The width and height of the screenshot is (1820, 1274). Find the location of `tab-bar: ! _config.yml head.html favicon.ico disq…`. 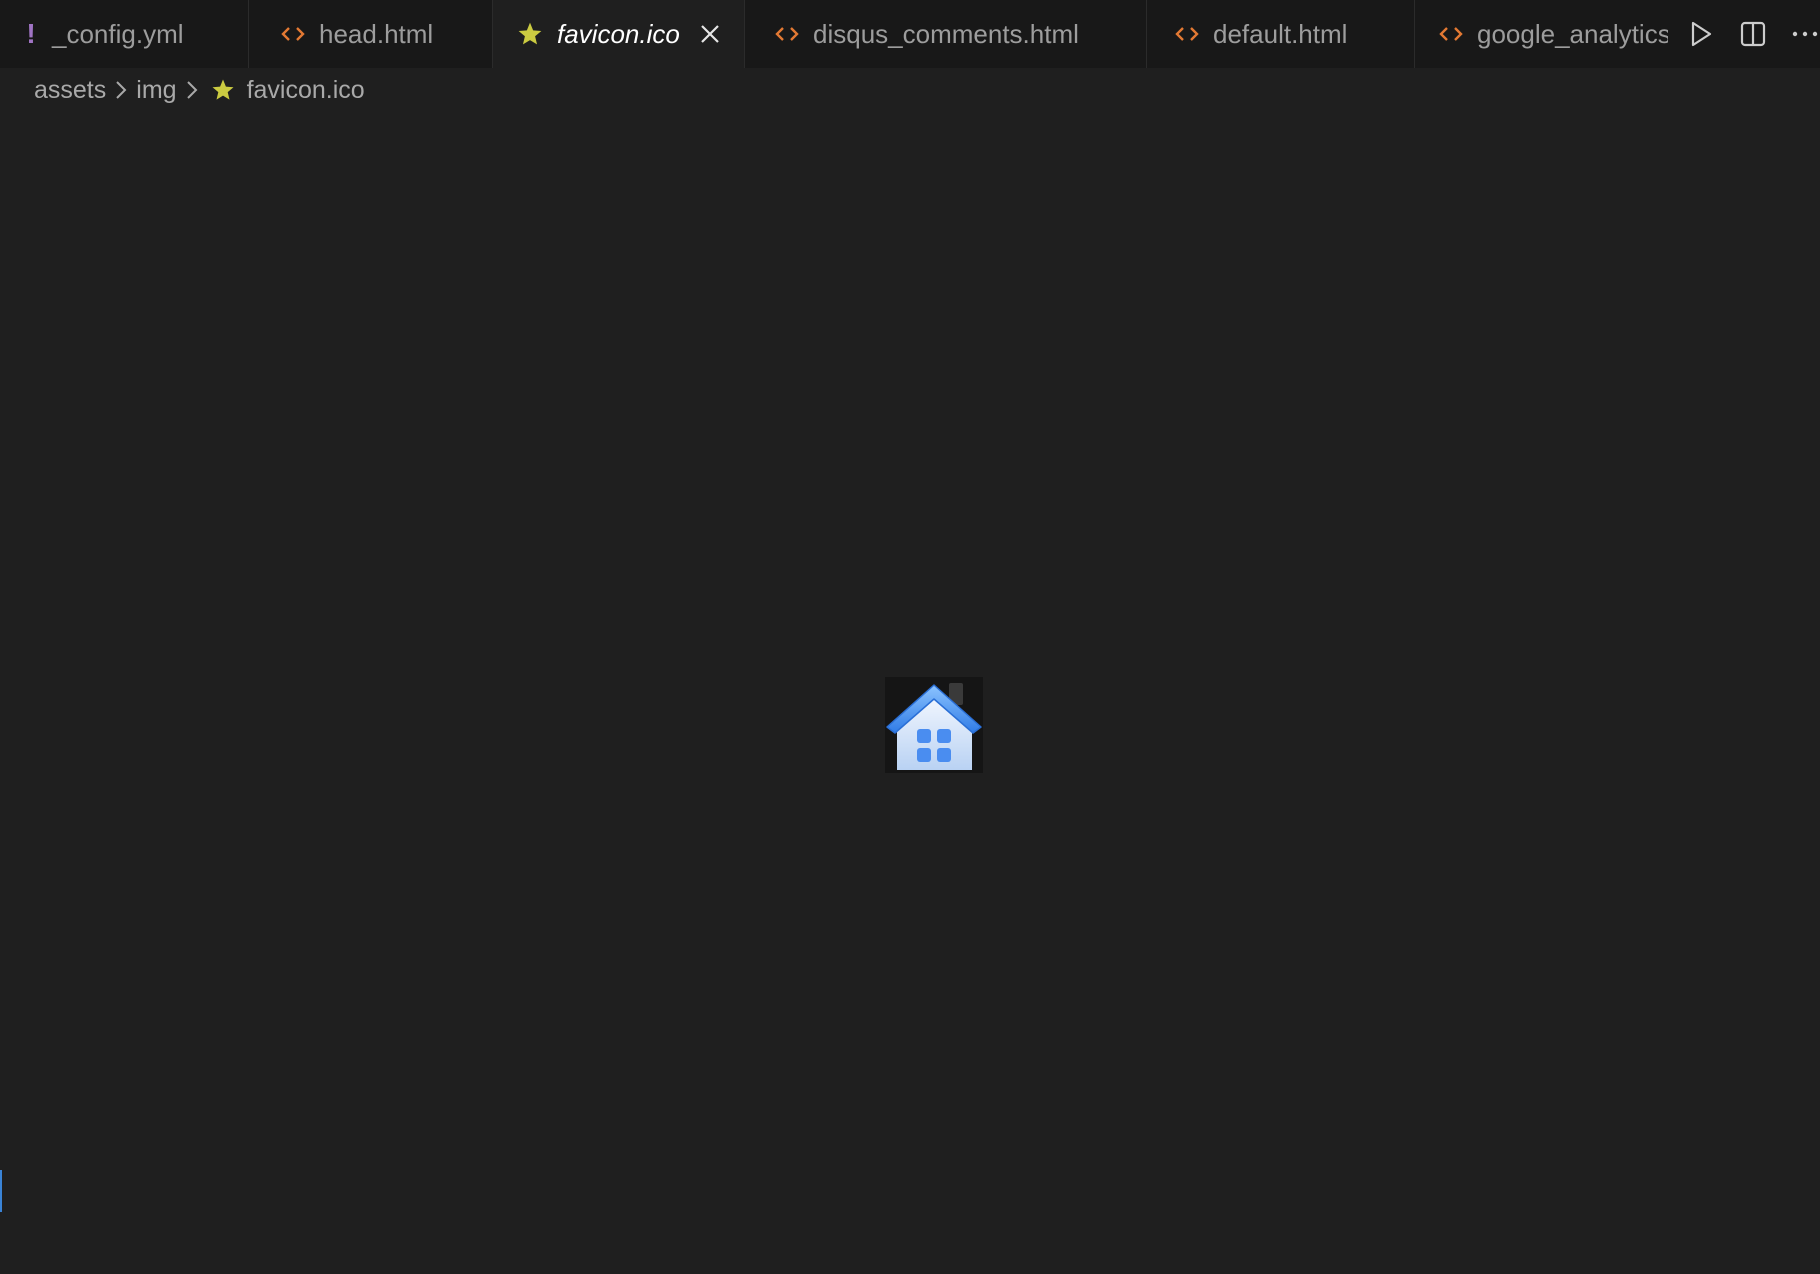

tab-bar: ! _config.yml head.html favicon.ico disq… is located at coordinates (910, 34).